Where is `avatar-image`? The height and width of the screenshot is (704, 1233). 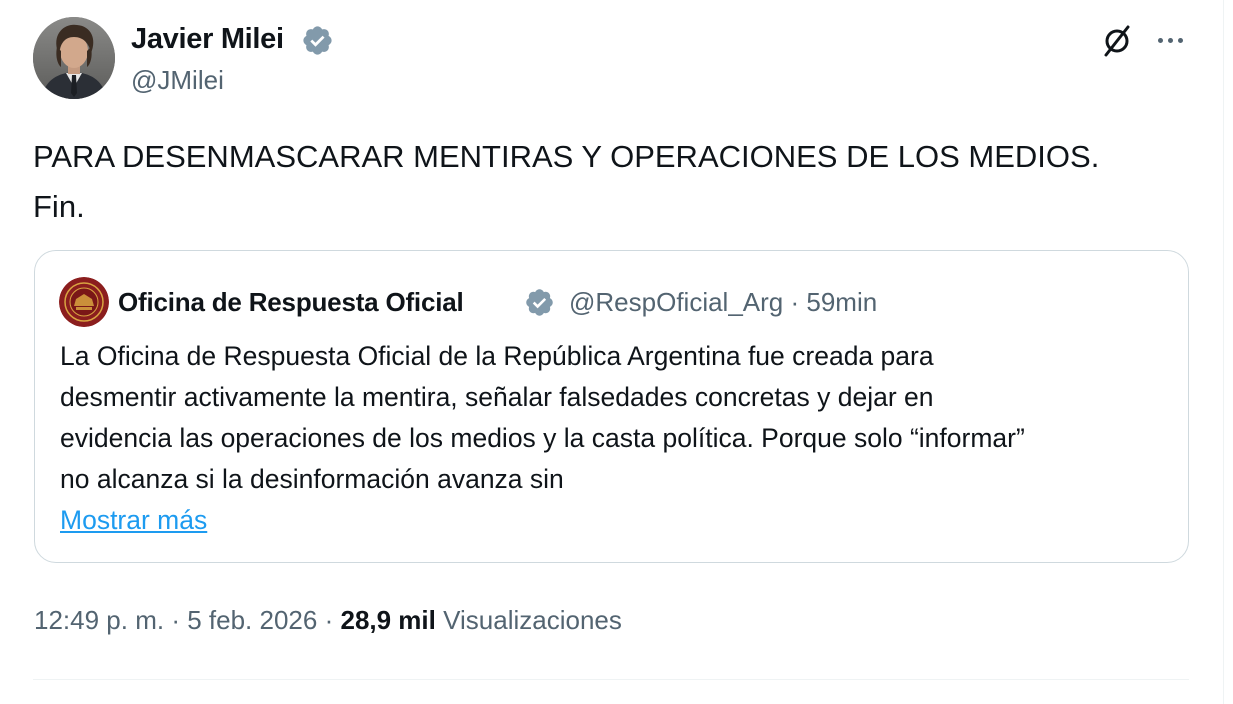 avatar-image is located at coordinates (74, 58).